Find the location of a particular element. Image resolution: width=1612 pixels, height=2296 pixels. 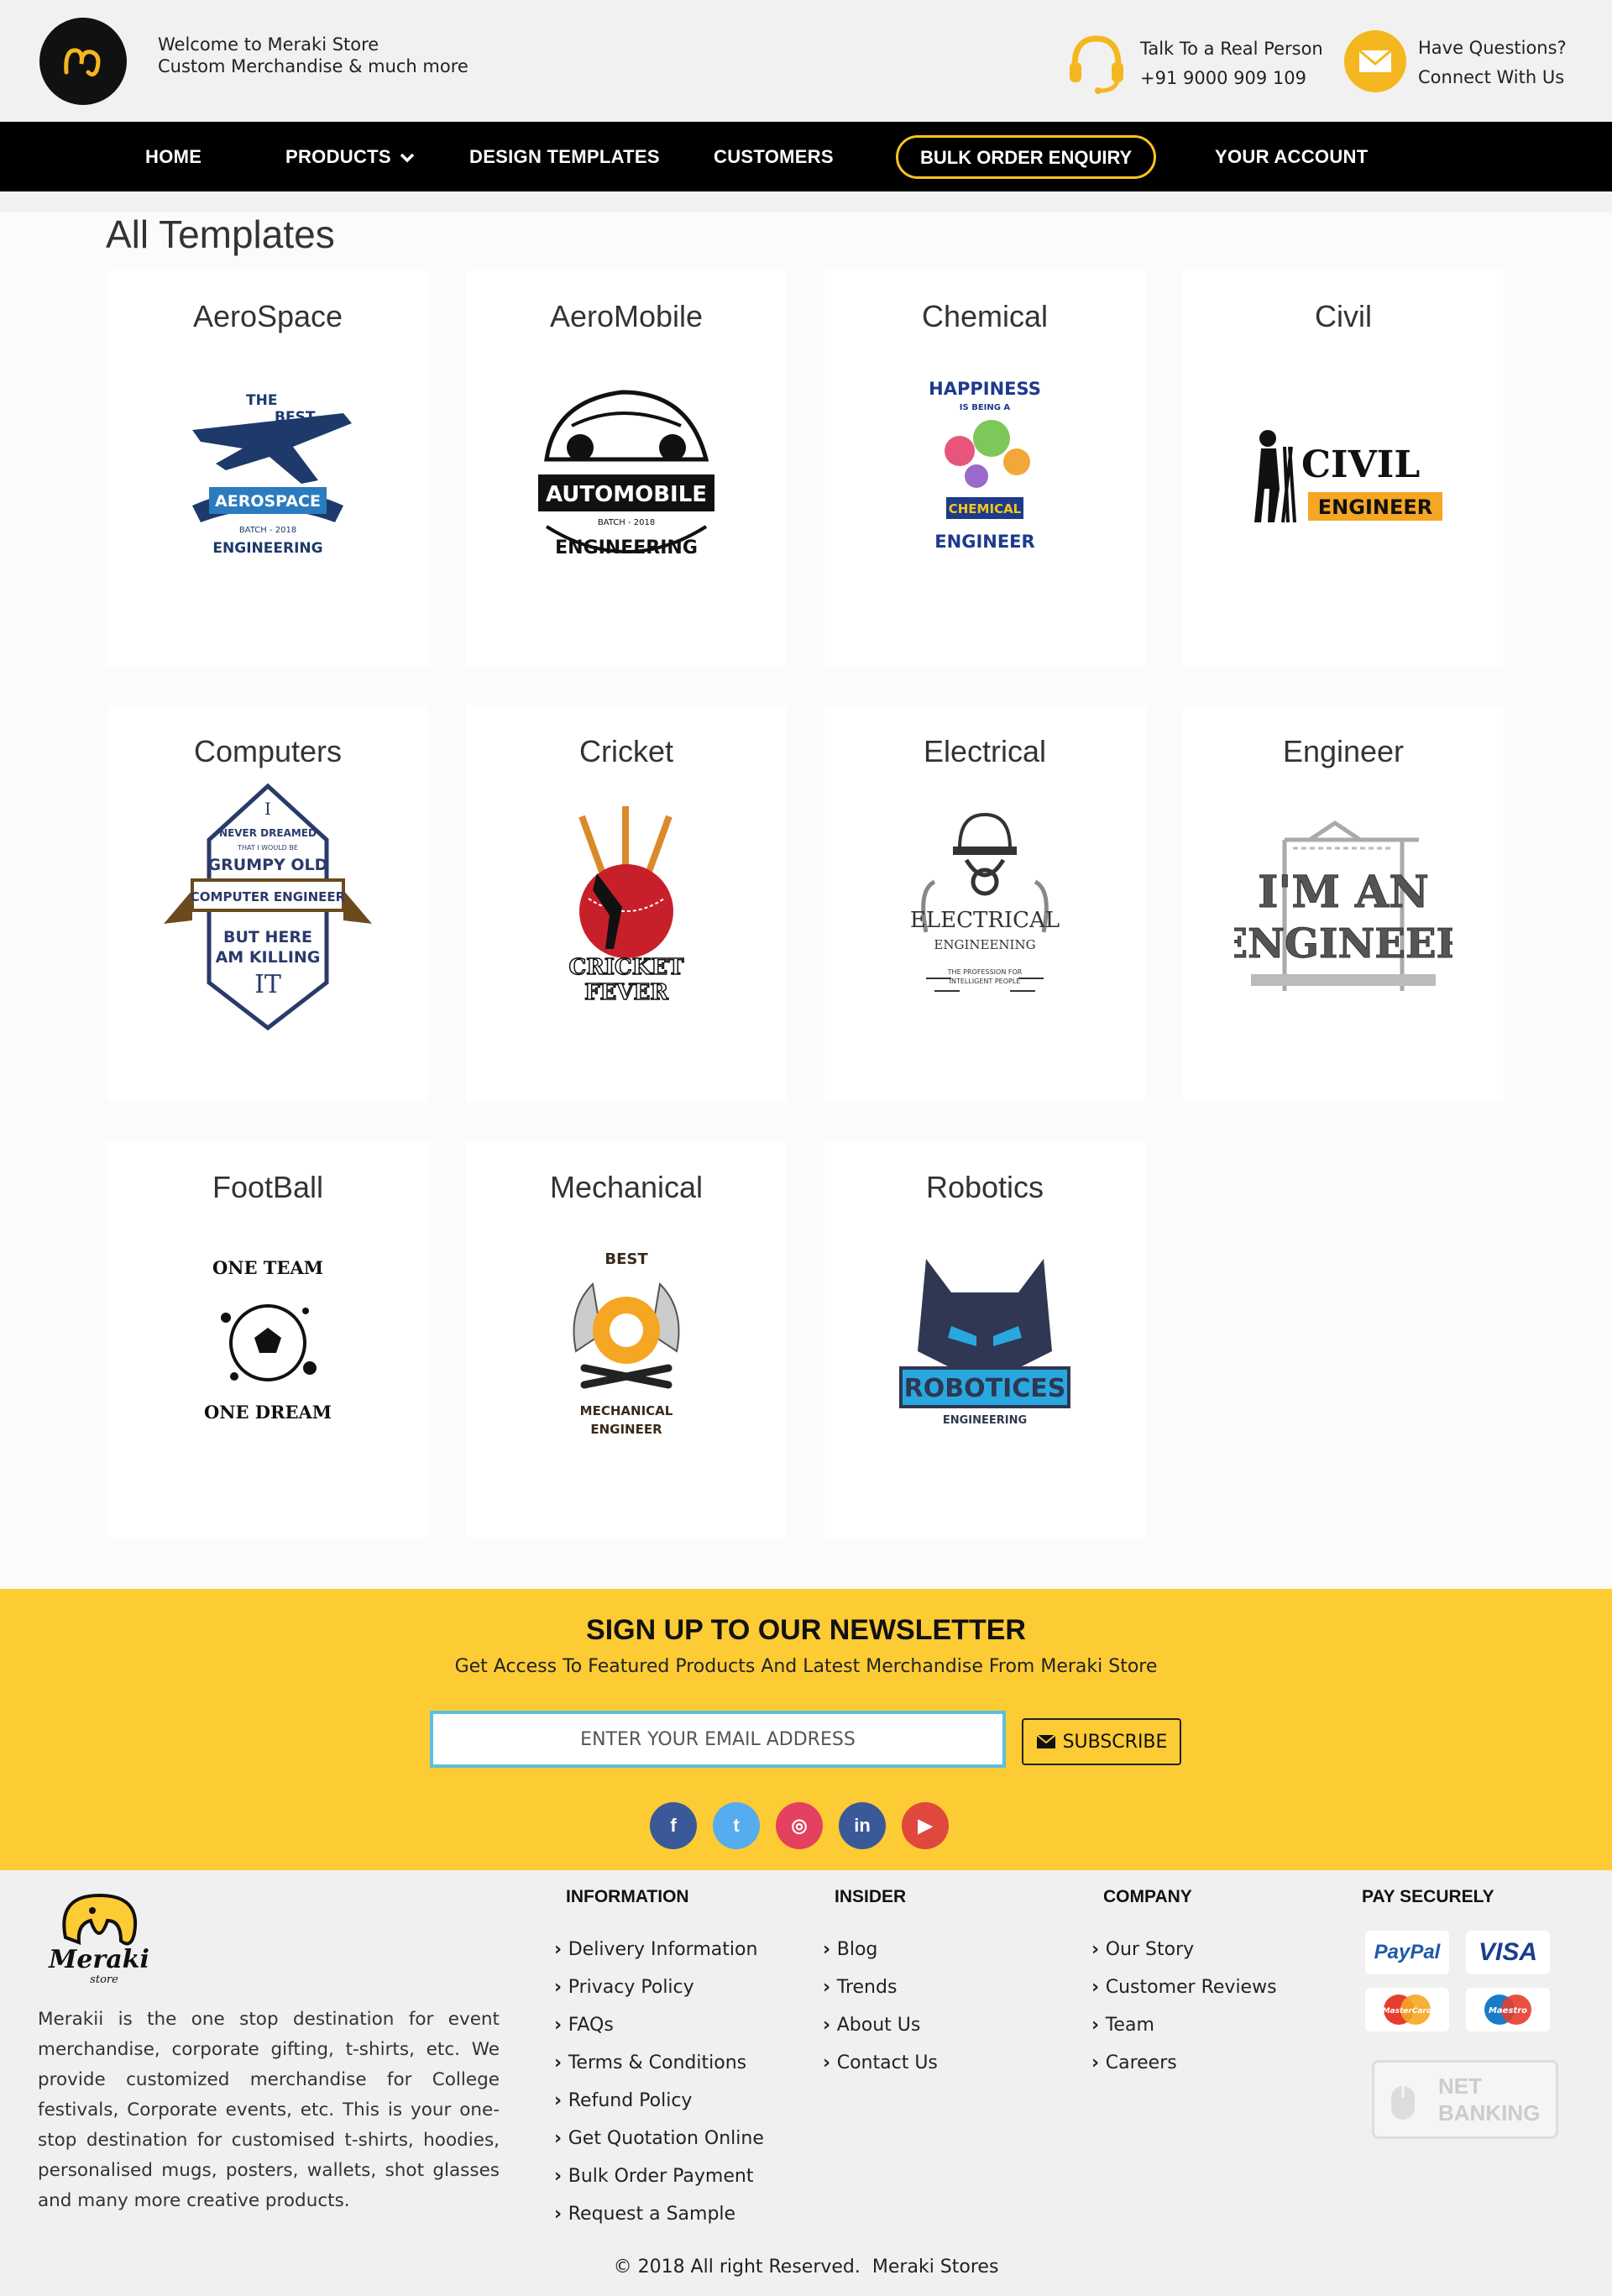

footer-link: Privacy Policy is located at coordinates (659, 1987).